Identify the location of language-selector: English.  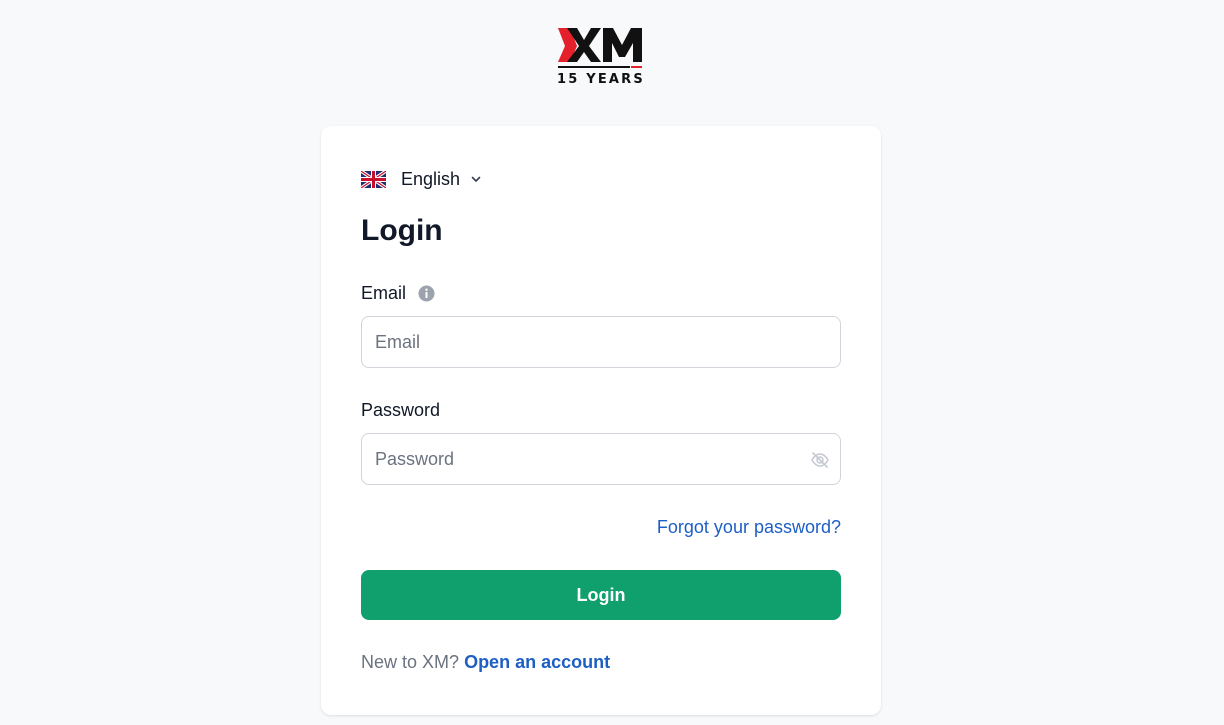
(421, 179).